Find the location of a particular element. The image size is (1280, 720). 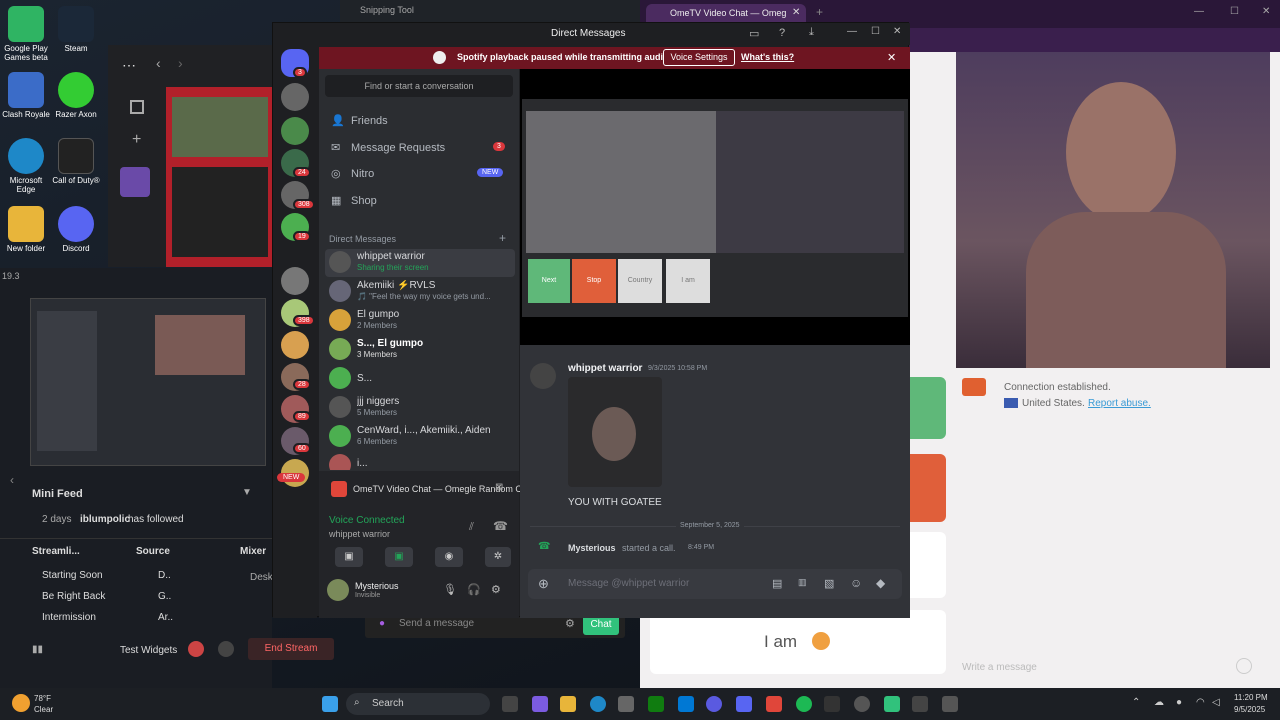

sticker-icon: ▧ is located at coordinates (829, 583).